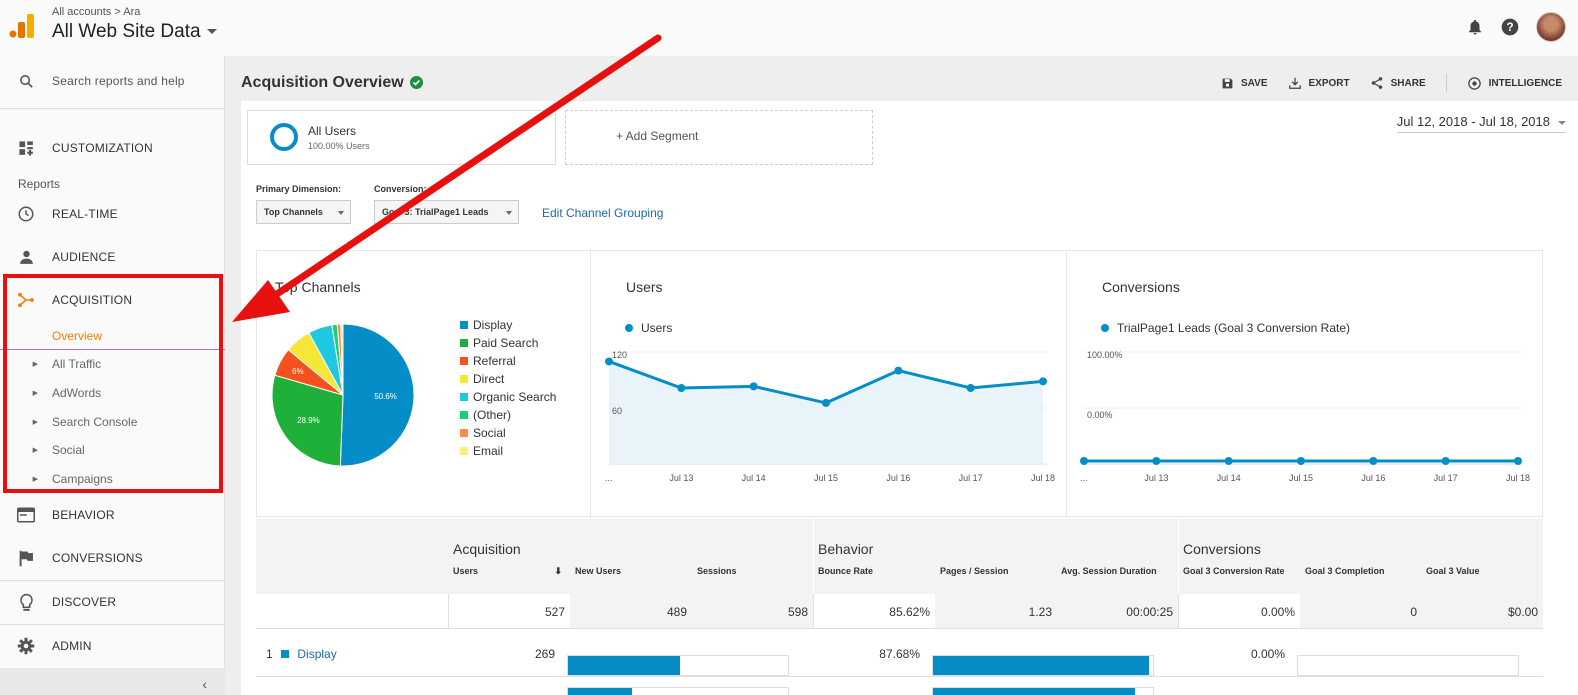 This screenshot has height=695, width=1578. I want to click on conversion-select: Goal 3: TrialPage1 Leads, so click(446, 212).